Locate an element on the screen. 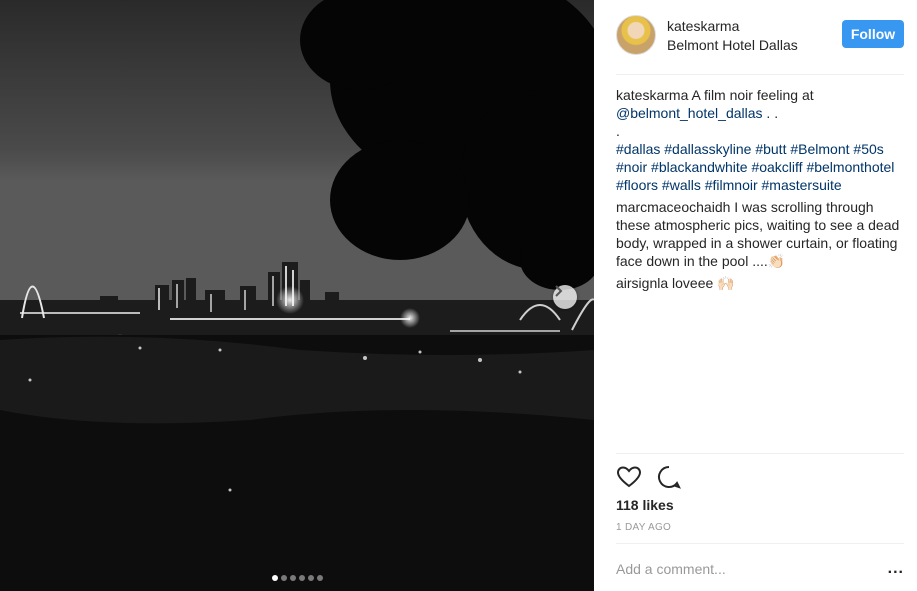 The image size is (917, 591). comment-username: airsignla is located at coordinates (642, 283).